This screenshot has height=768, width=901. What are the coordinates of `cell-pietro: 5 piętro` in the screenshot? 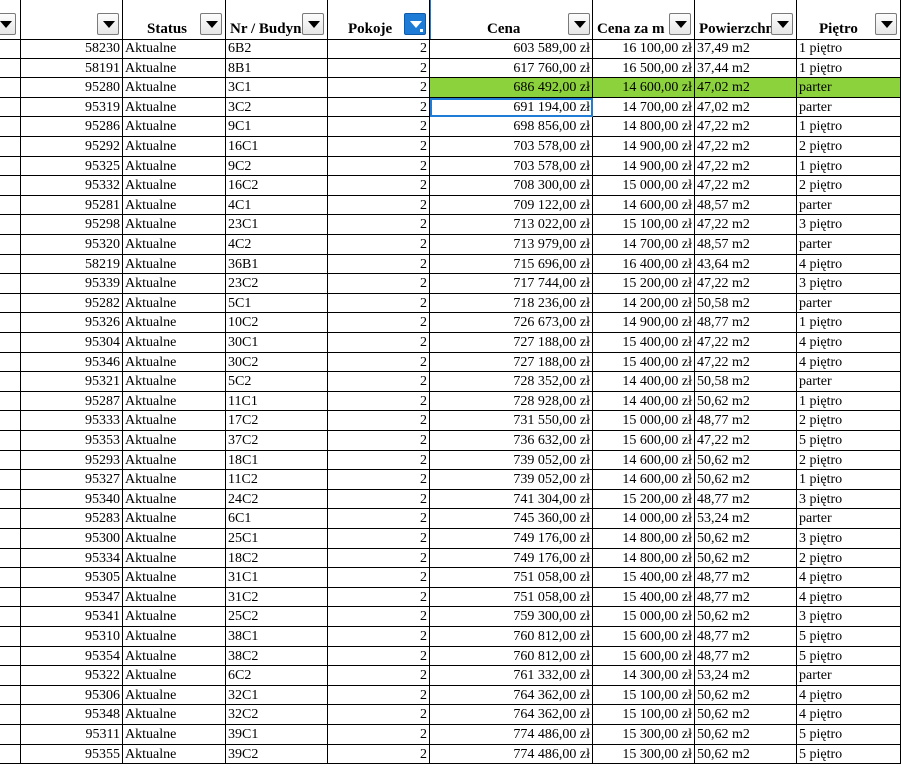 It's located at (849, 441).